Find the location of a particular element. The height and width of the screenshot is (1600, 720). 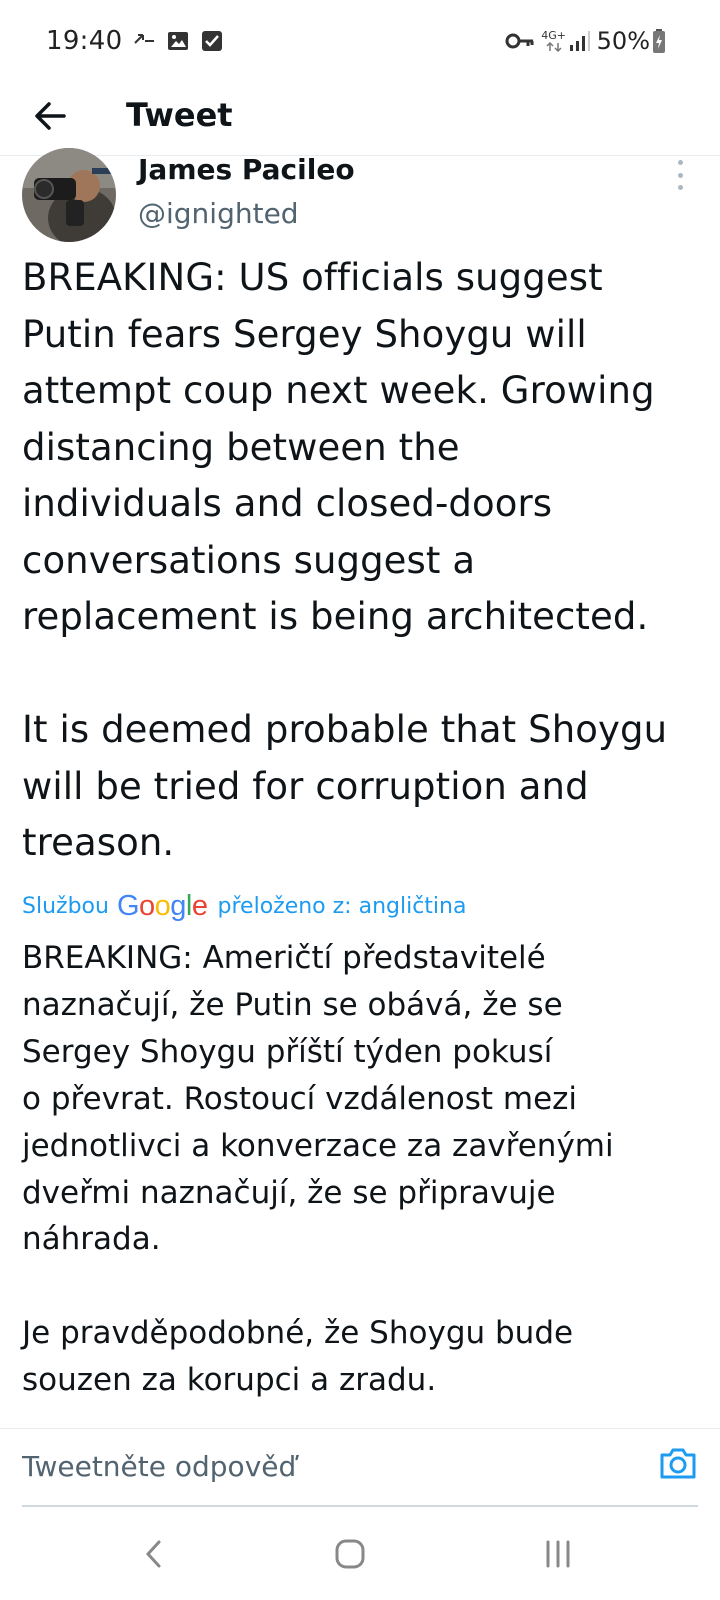

nav-recents-button is located at coordinates (558, 1554).